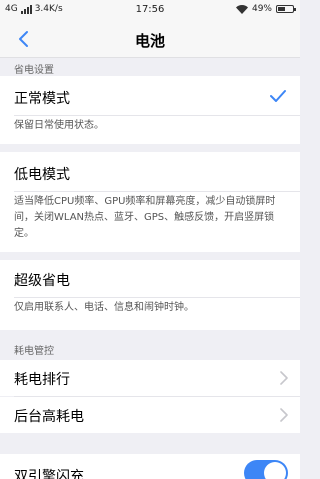 The image size is (320, 479). What do you see at coordinates (59, 125) in the screenshot?
I see `mode-desc: 保留日常使用状态。` at bounding box center [59, 125].